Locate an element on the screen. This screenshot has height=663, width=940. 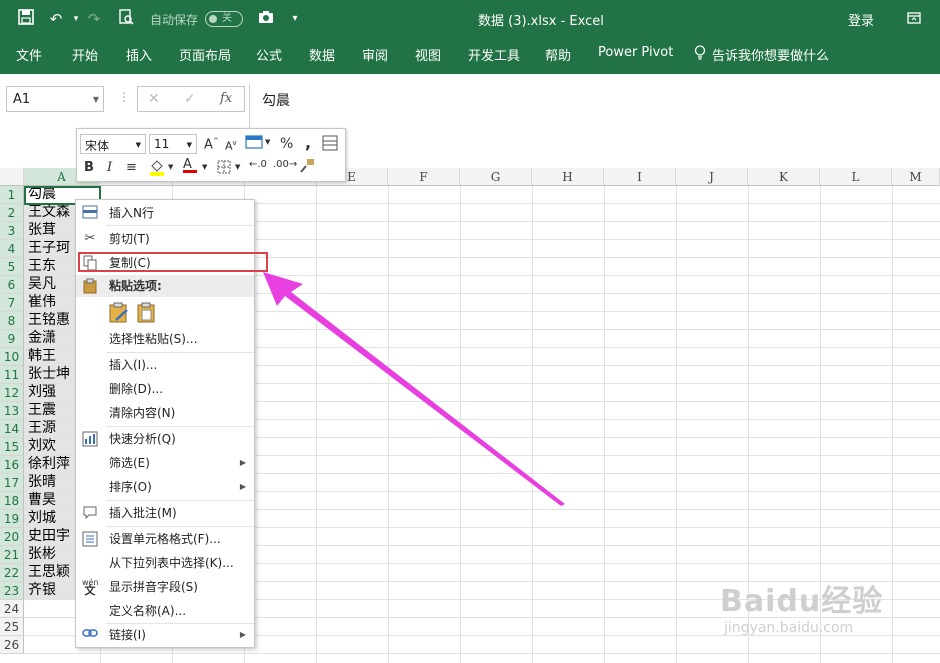
row-header: 6 is located at coordinates (12, 285).